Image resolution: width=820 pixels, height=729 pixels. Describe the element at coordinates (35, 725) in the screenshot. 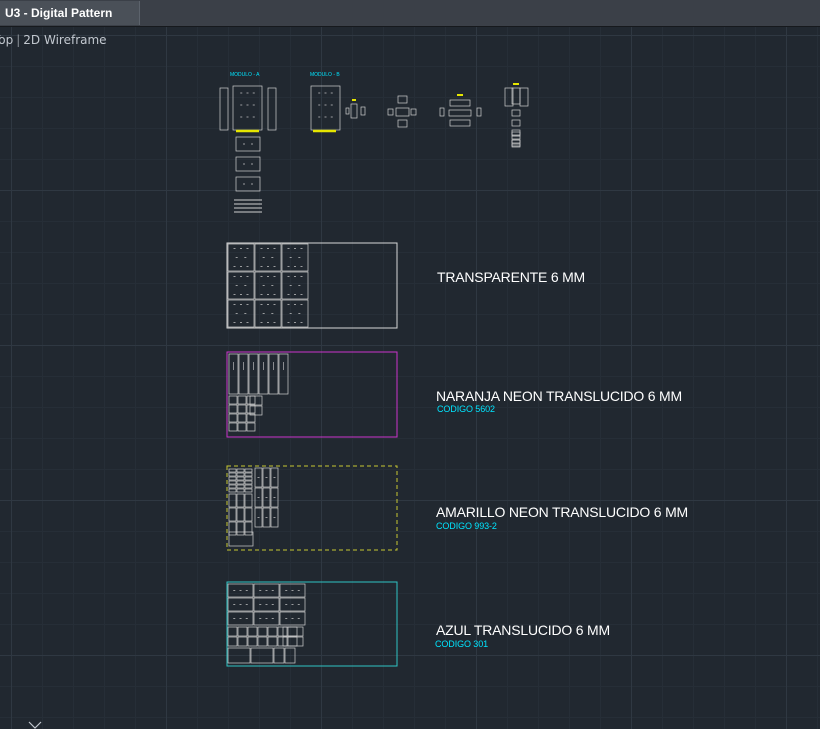

I see `ucs-icon` at that location.